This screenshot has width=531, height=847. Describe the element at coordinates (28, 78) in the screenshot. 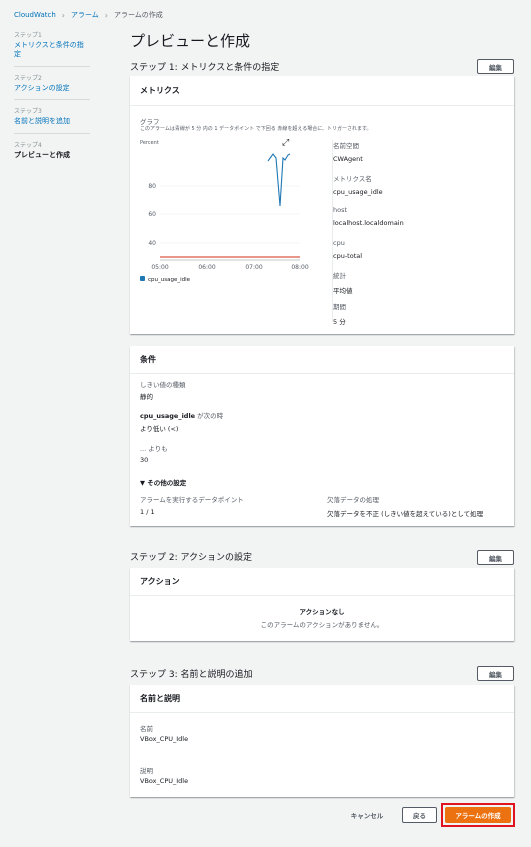

I see `step-number: ステップ2` at that location.